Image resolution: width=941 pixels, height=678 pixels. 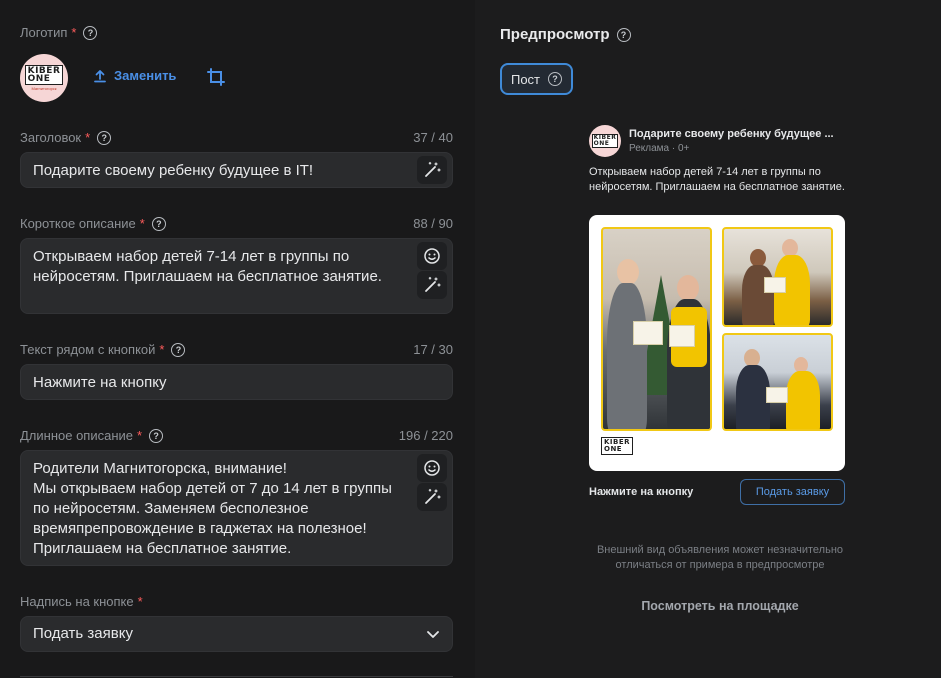 I want to click on photo-collage-bottom, so click(x=777, y=382).